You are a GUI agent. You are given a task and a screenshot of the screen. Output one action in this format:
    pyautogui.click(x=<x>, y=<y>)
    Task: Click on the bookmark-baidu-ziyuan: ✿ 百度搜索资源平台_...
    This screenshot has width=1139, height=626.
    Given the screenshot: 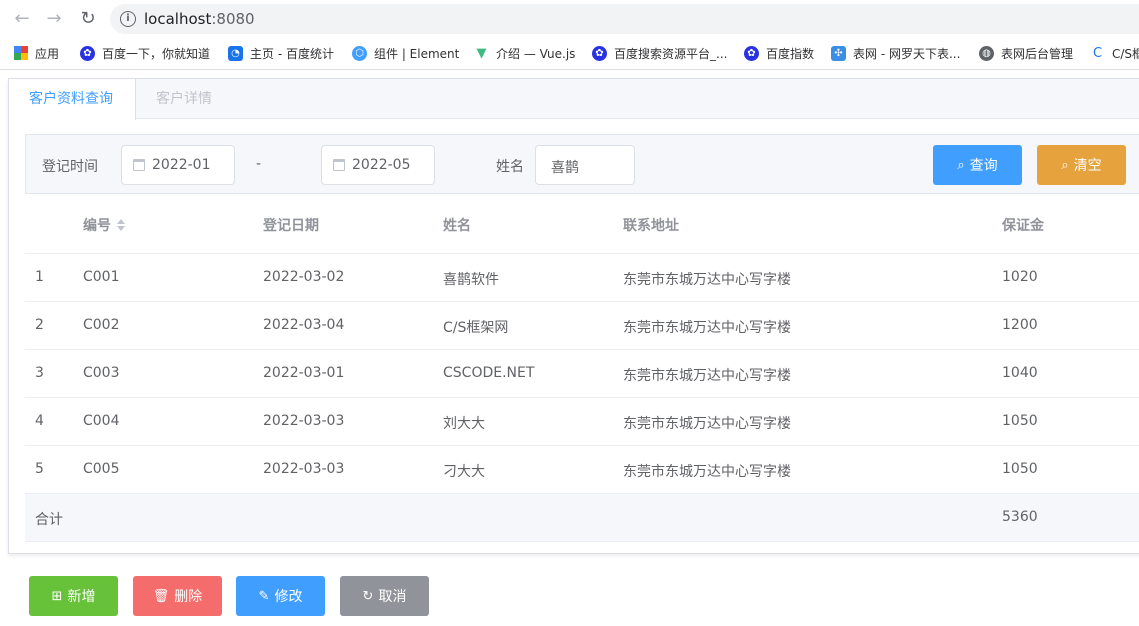 What is the action you would take?
    pyautogui.click(x=659, y=53)
    